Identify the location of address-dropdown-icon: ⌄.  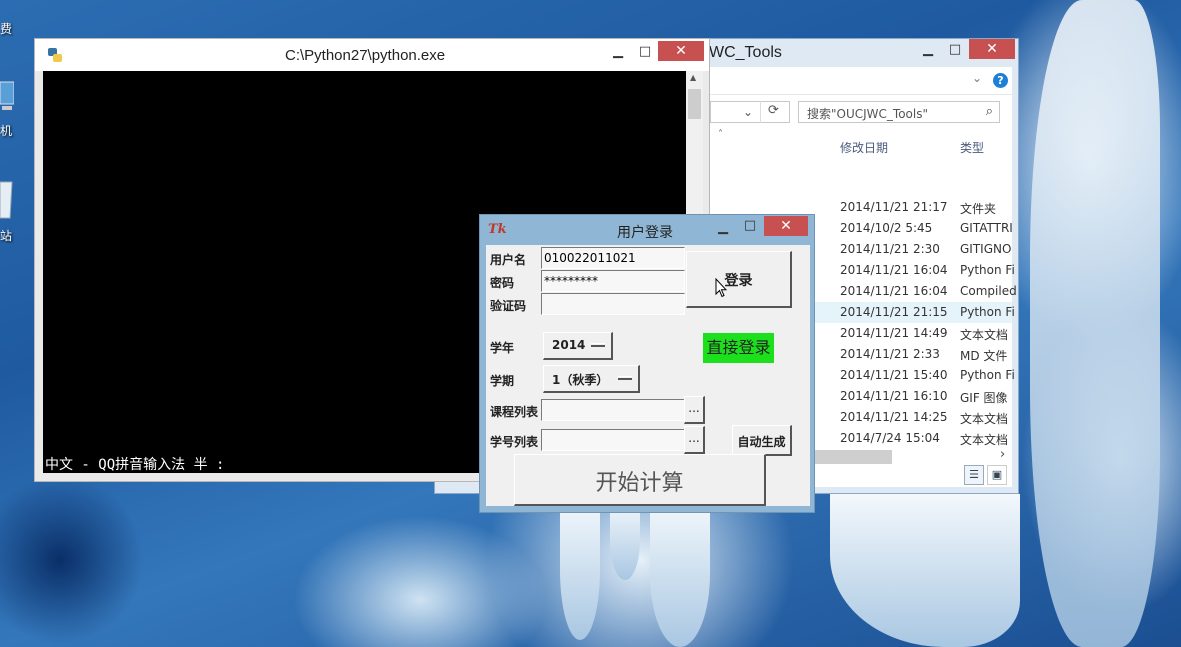
(748, 112).